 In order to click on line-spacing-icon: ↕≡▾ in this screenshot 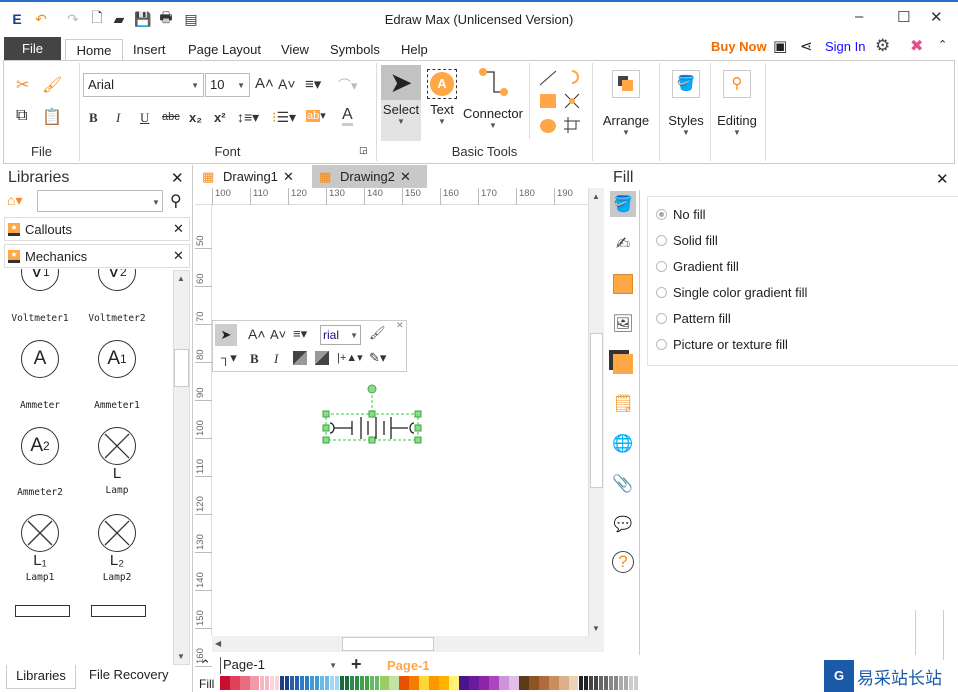, I will do `click(248, 117)`.